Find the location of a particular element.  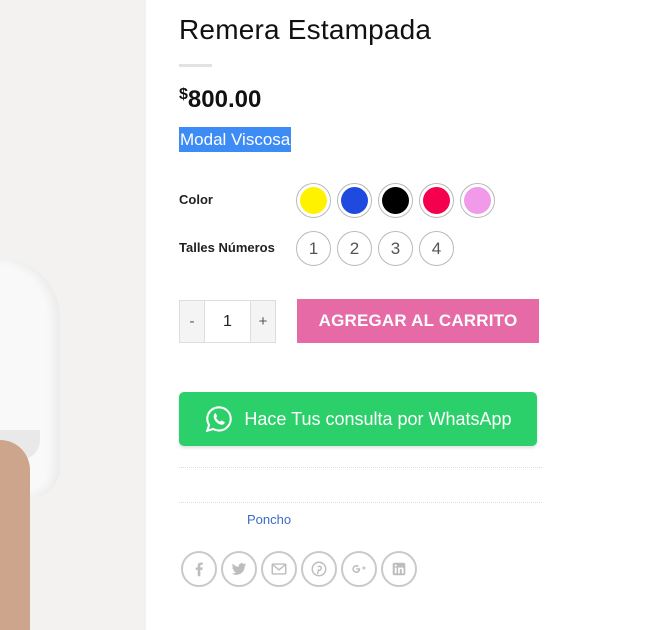

linkedin-glyph is located at coordinates (399, 569).